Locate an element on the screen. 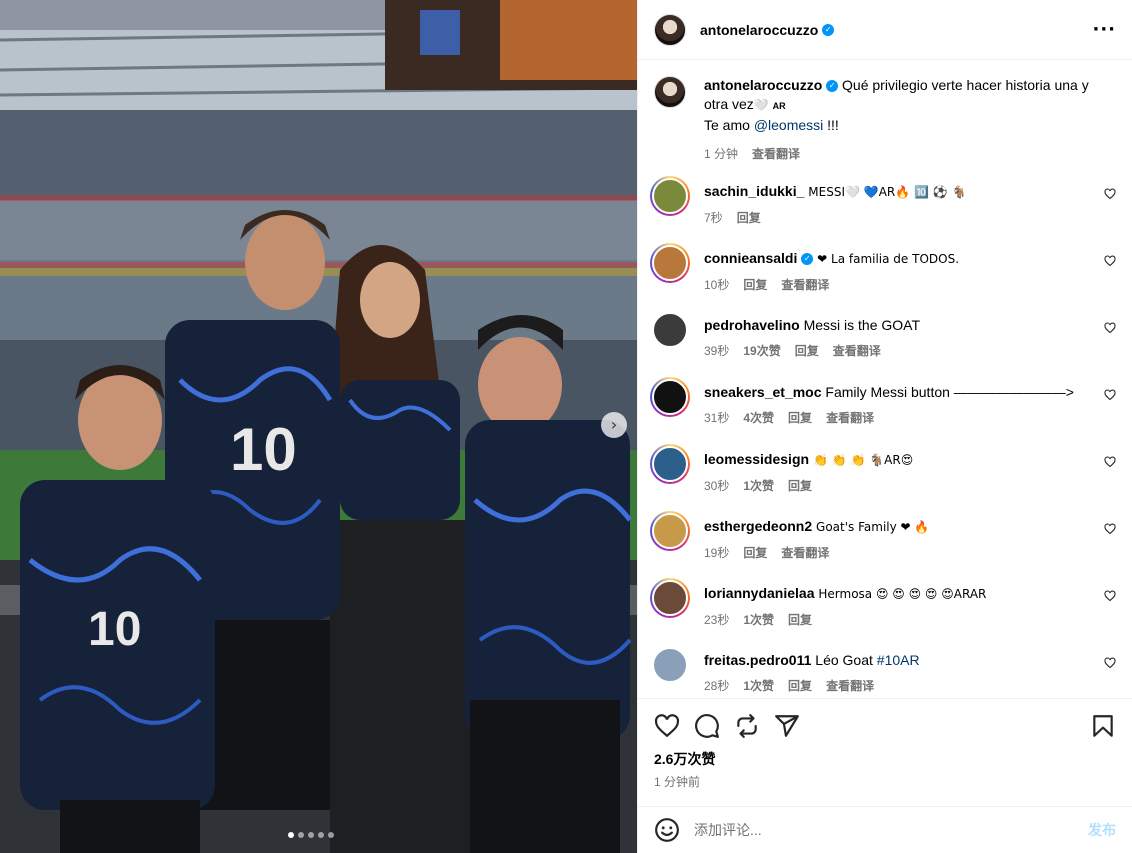 This screenshot has width=1132, height=853. more-options-icon: ··· is located at coordinates (1104, 29).